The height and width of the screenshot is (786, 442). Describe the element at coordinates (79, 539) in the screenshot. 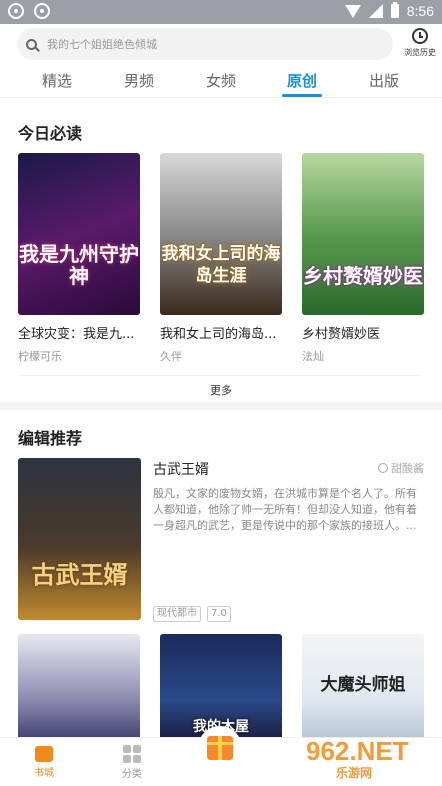

I see `featured-book-cover: 古武王婿` at that location.